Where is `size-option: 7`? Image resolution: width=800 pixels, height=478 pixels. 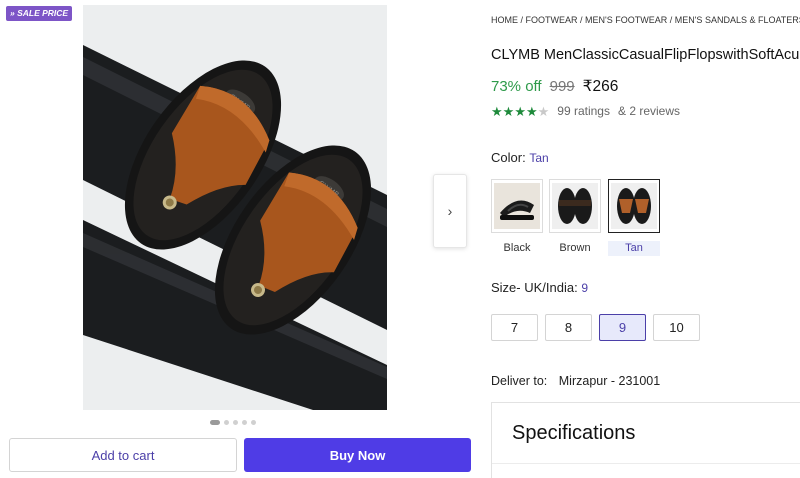
size-option: 7 is located at coordinates (514, 327).